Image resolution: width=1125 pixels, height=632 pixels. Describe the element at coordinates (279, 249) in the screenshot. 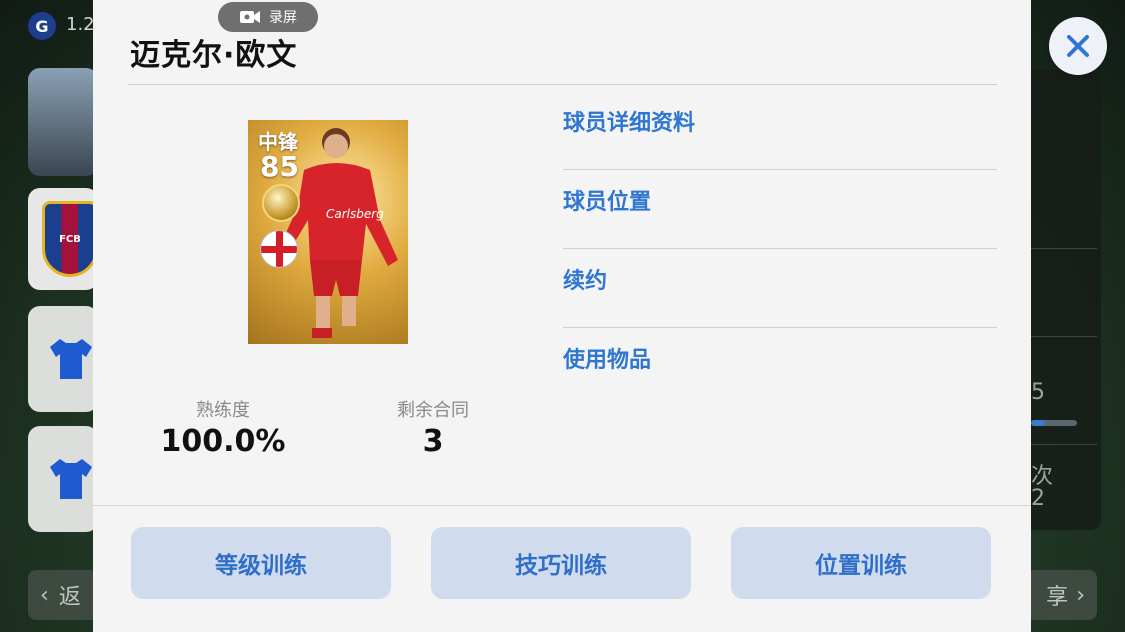

I see `england-flag-icon` at that location.